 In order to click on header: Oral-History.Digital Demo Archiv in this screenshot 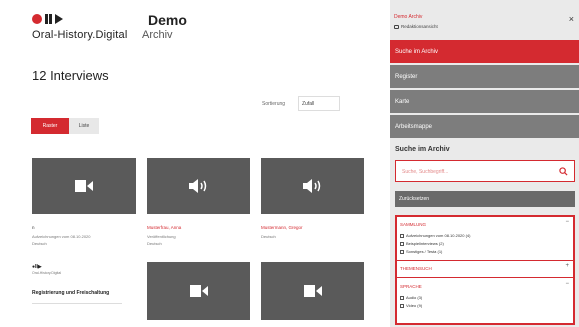, I will do `click(195, 26)`.